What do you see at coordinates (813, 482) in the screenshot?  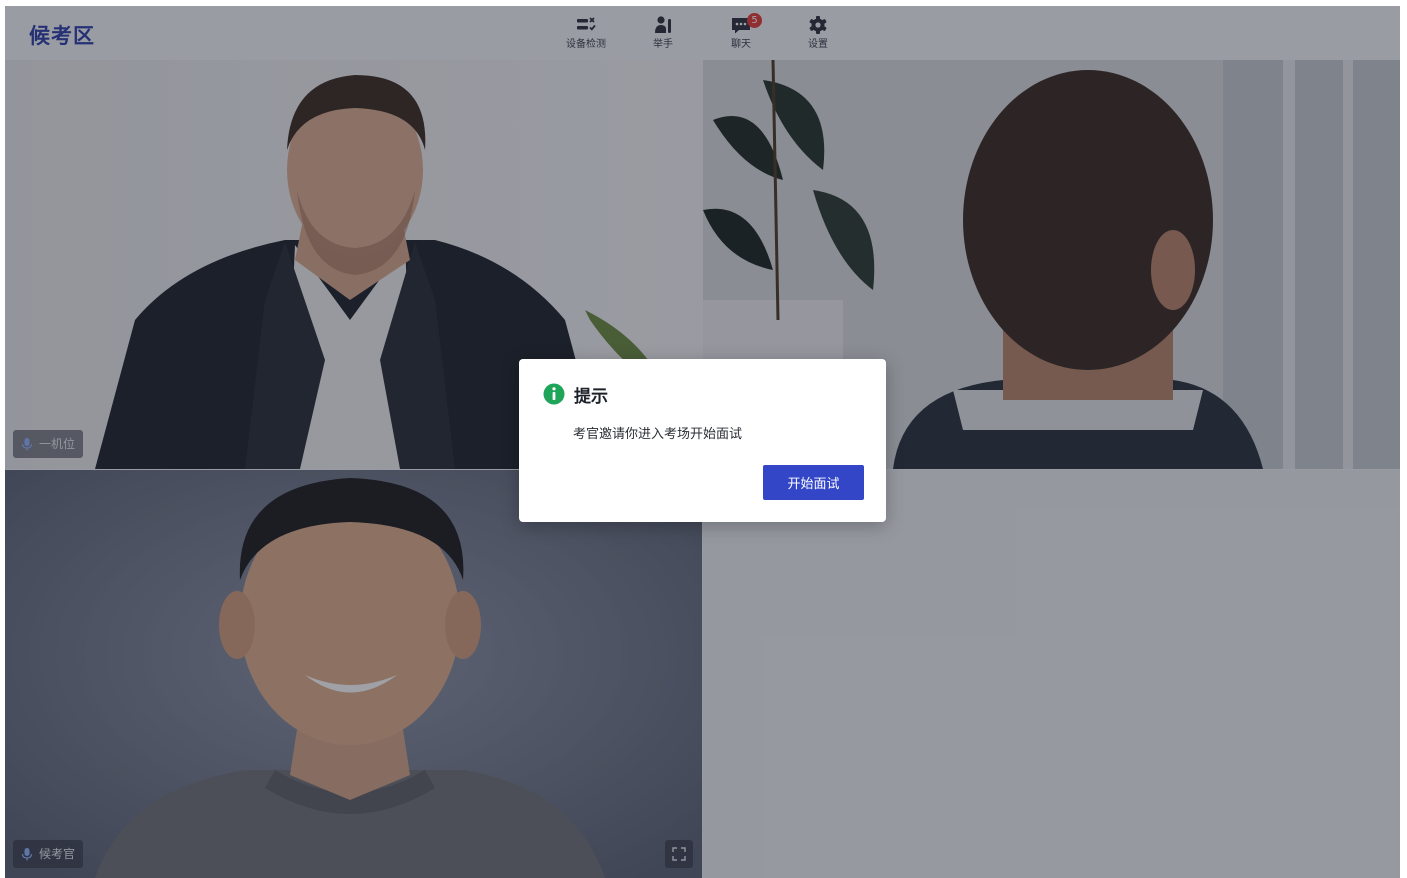 I see `start-interview-button: 开始面试` at bounding box center [813, 482].